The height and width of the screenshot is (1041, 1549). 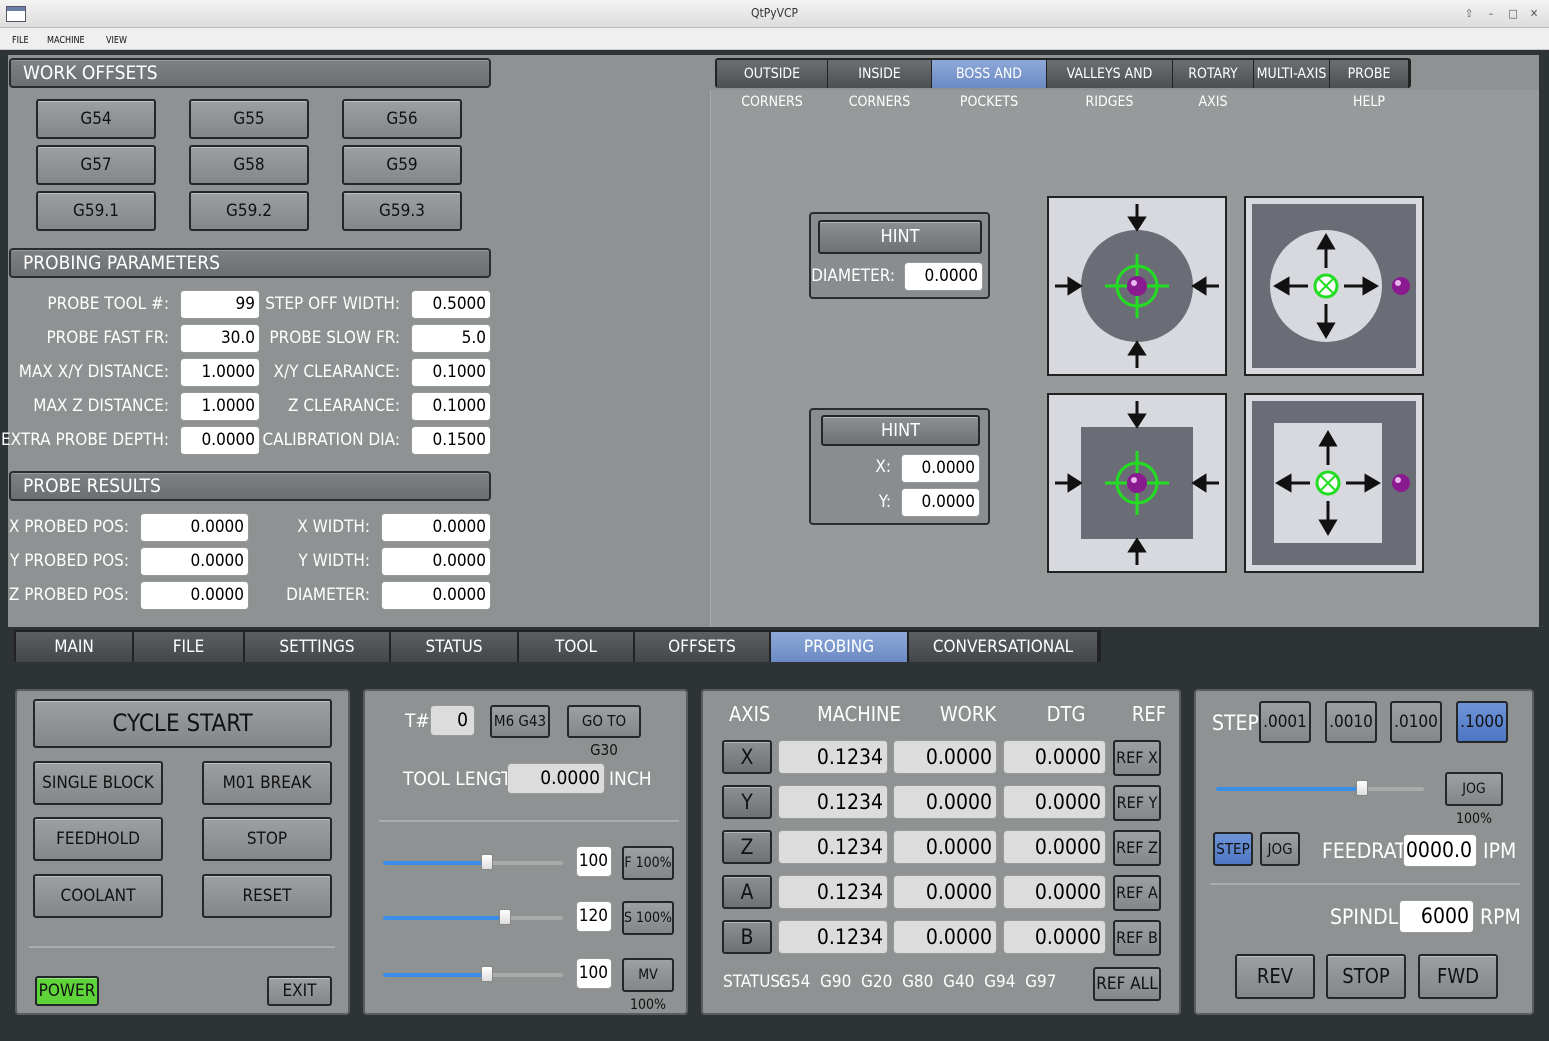 What do you see at coordinates (402, 119) in the screenshot?
I see `work-offset-g56-button: G56` at bounding box center [402, 119].